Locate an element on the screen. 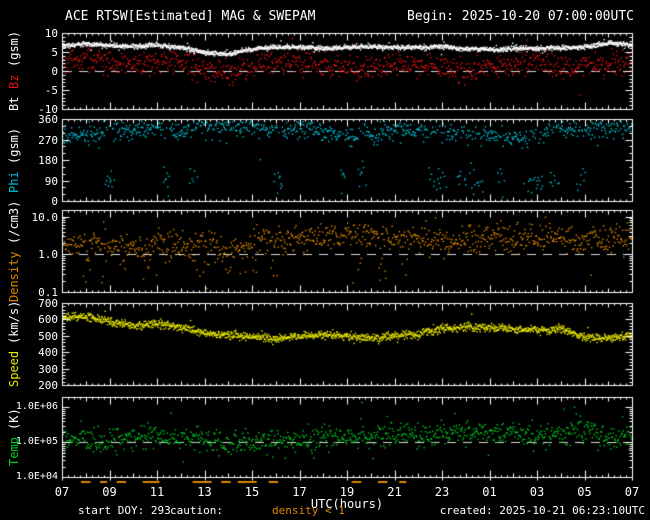 This screenshot has height=520, width=650. created-timestamp: created: 2025-10-21 06:23:10UTC is located at coordinates (542, 510).